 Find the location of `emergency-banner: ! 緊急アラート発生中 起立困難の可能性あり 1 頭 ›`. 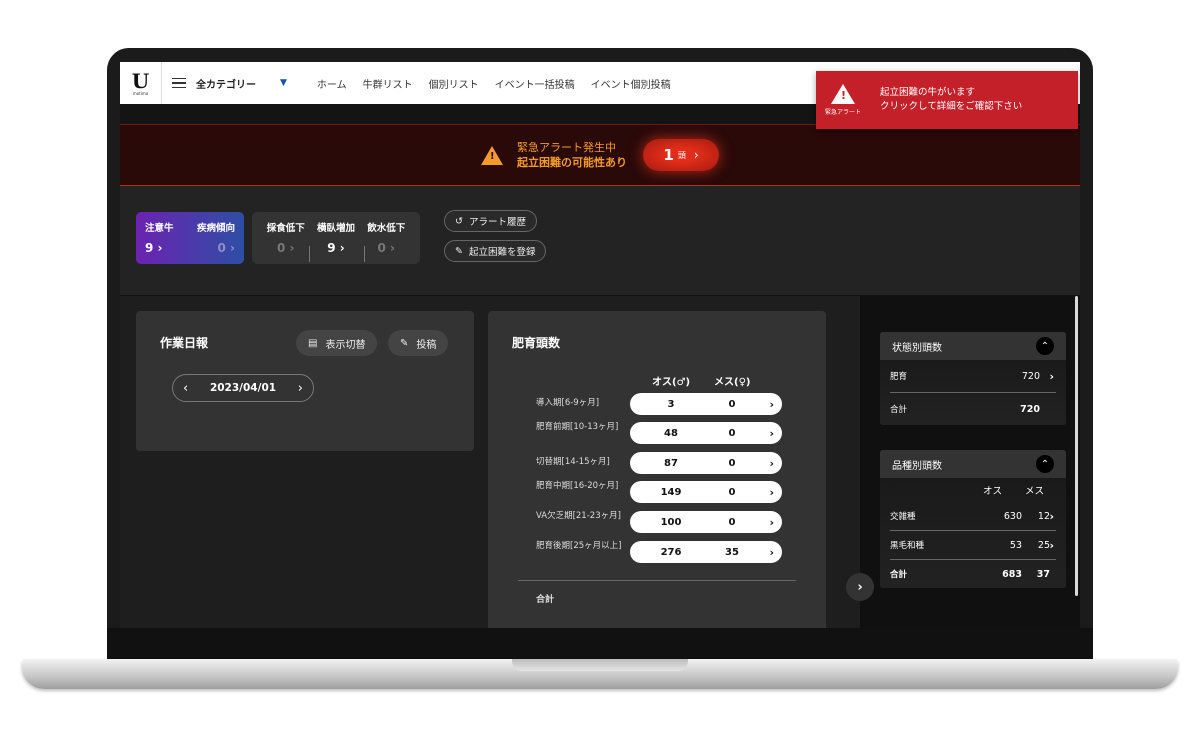

emergency-banner: ! 緊急アラート発生中 起立困難の可能性あり 1 頭 › is located at coordinates (600, 155).